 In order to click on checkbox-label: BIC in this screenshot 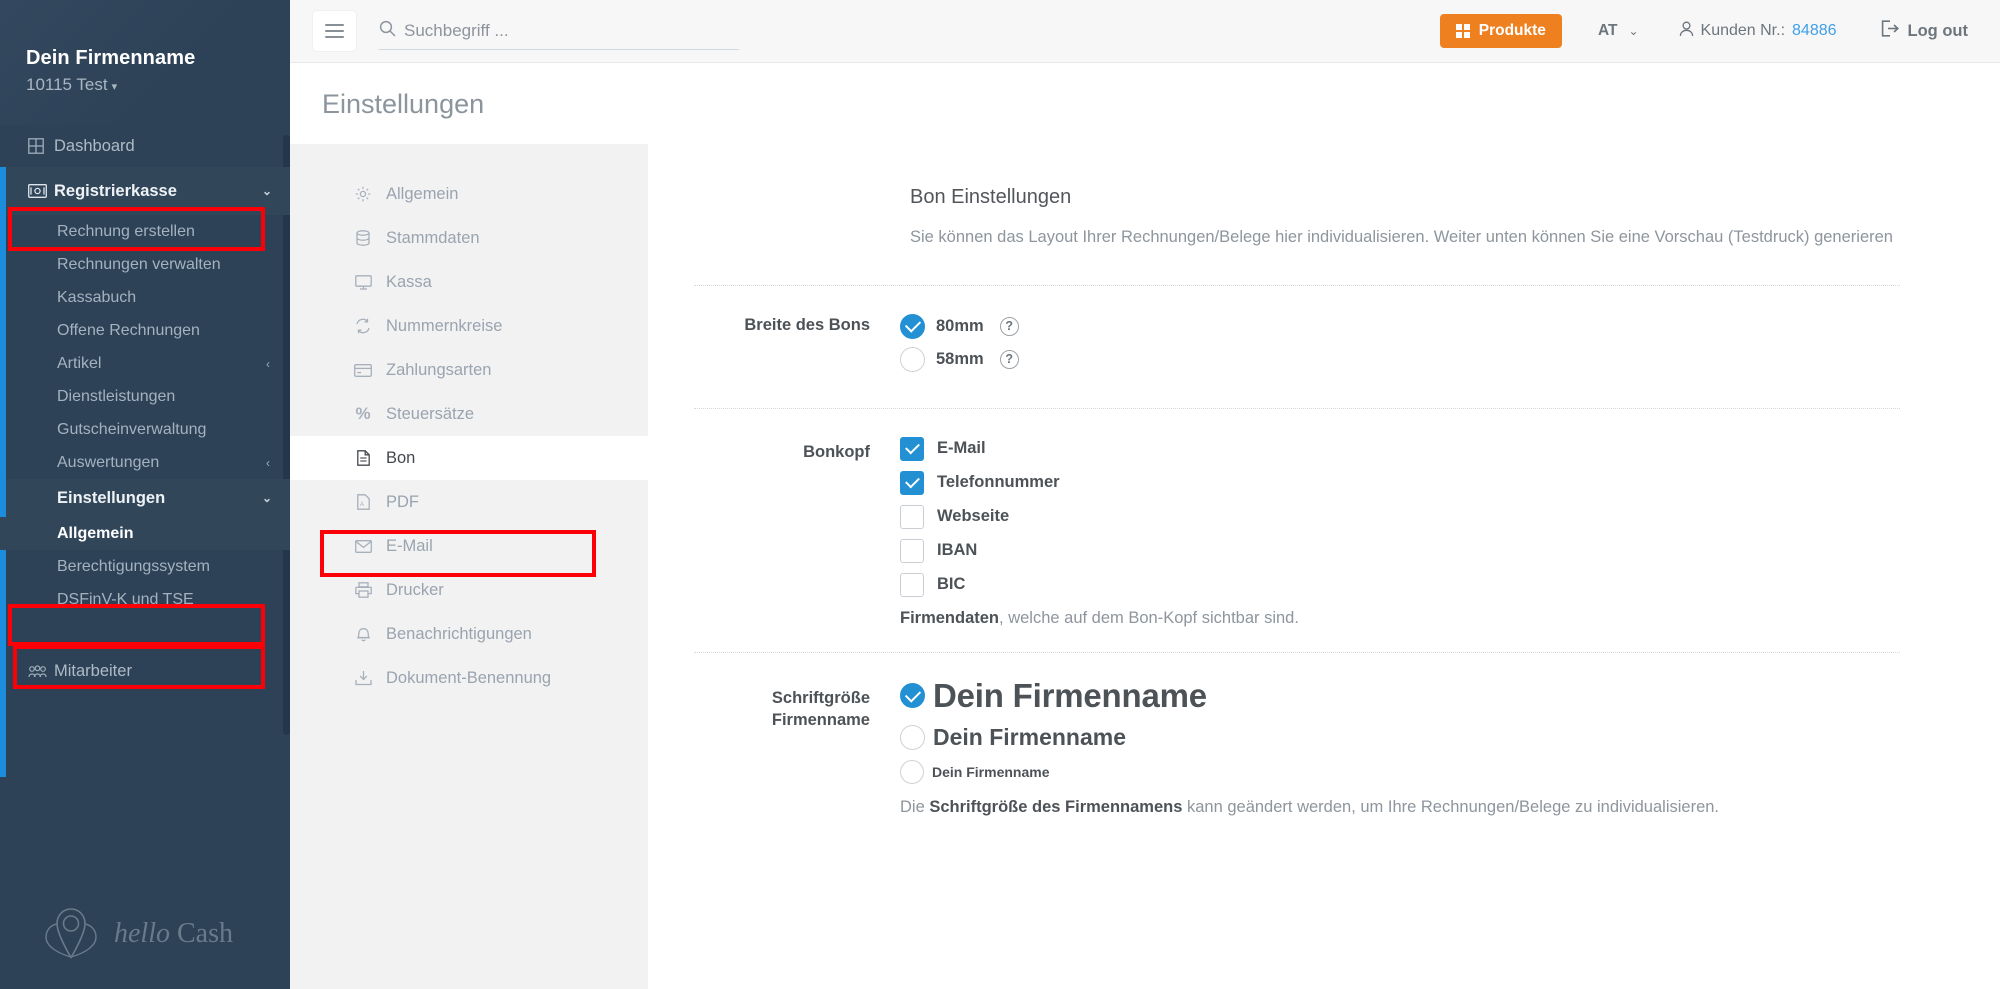, I will do `click(951, 584)`.